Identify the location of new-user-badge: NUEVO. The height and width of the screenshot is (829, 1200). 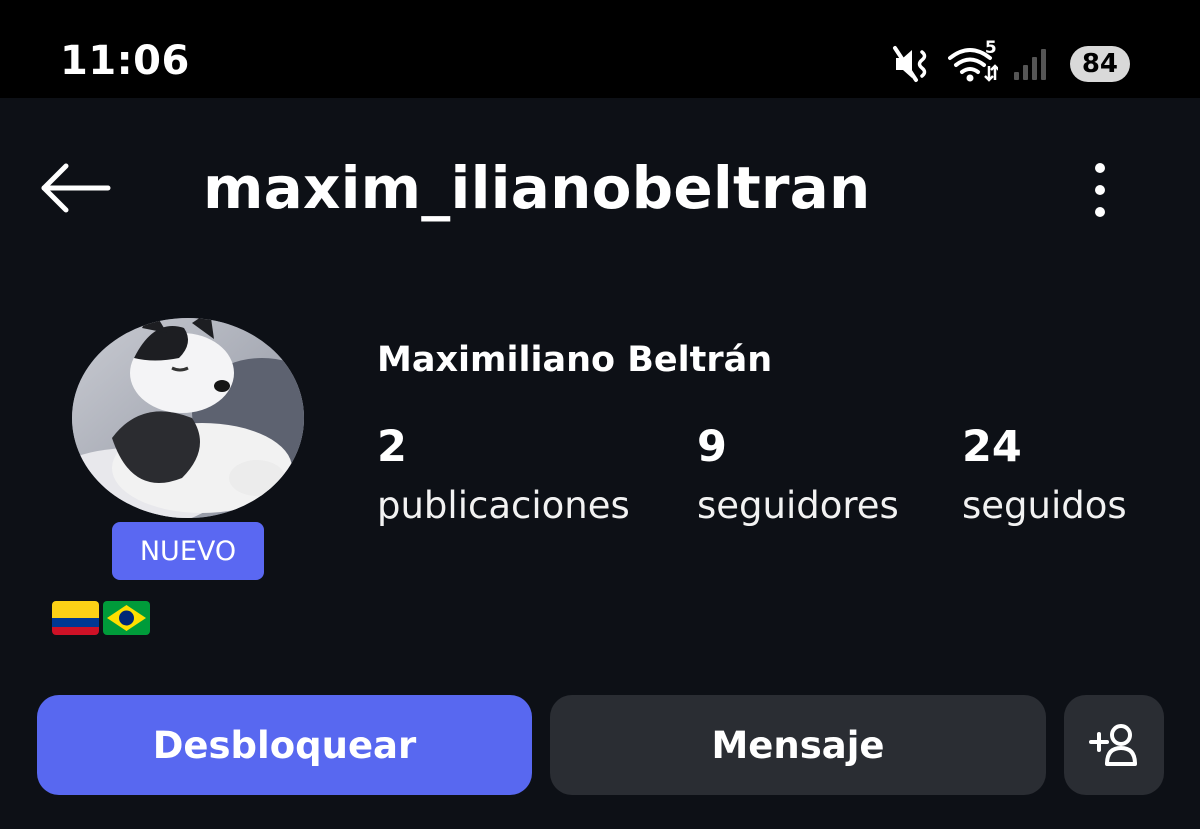
(188, 551).